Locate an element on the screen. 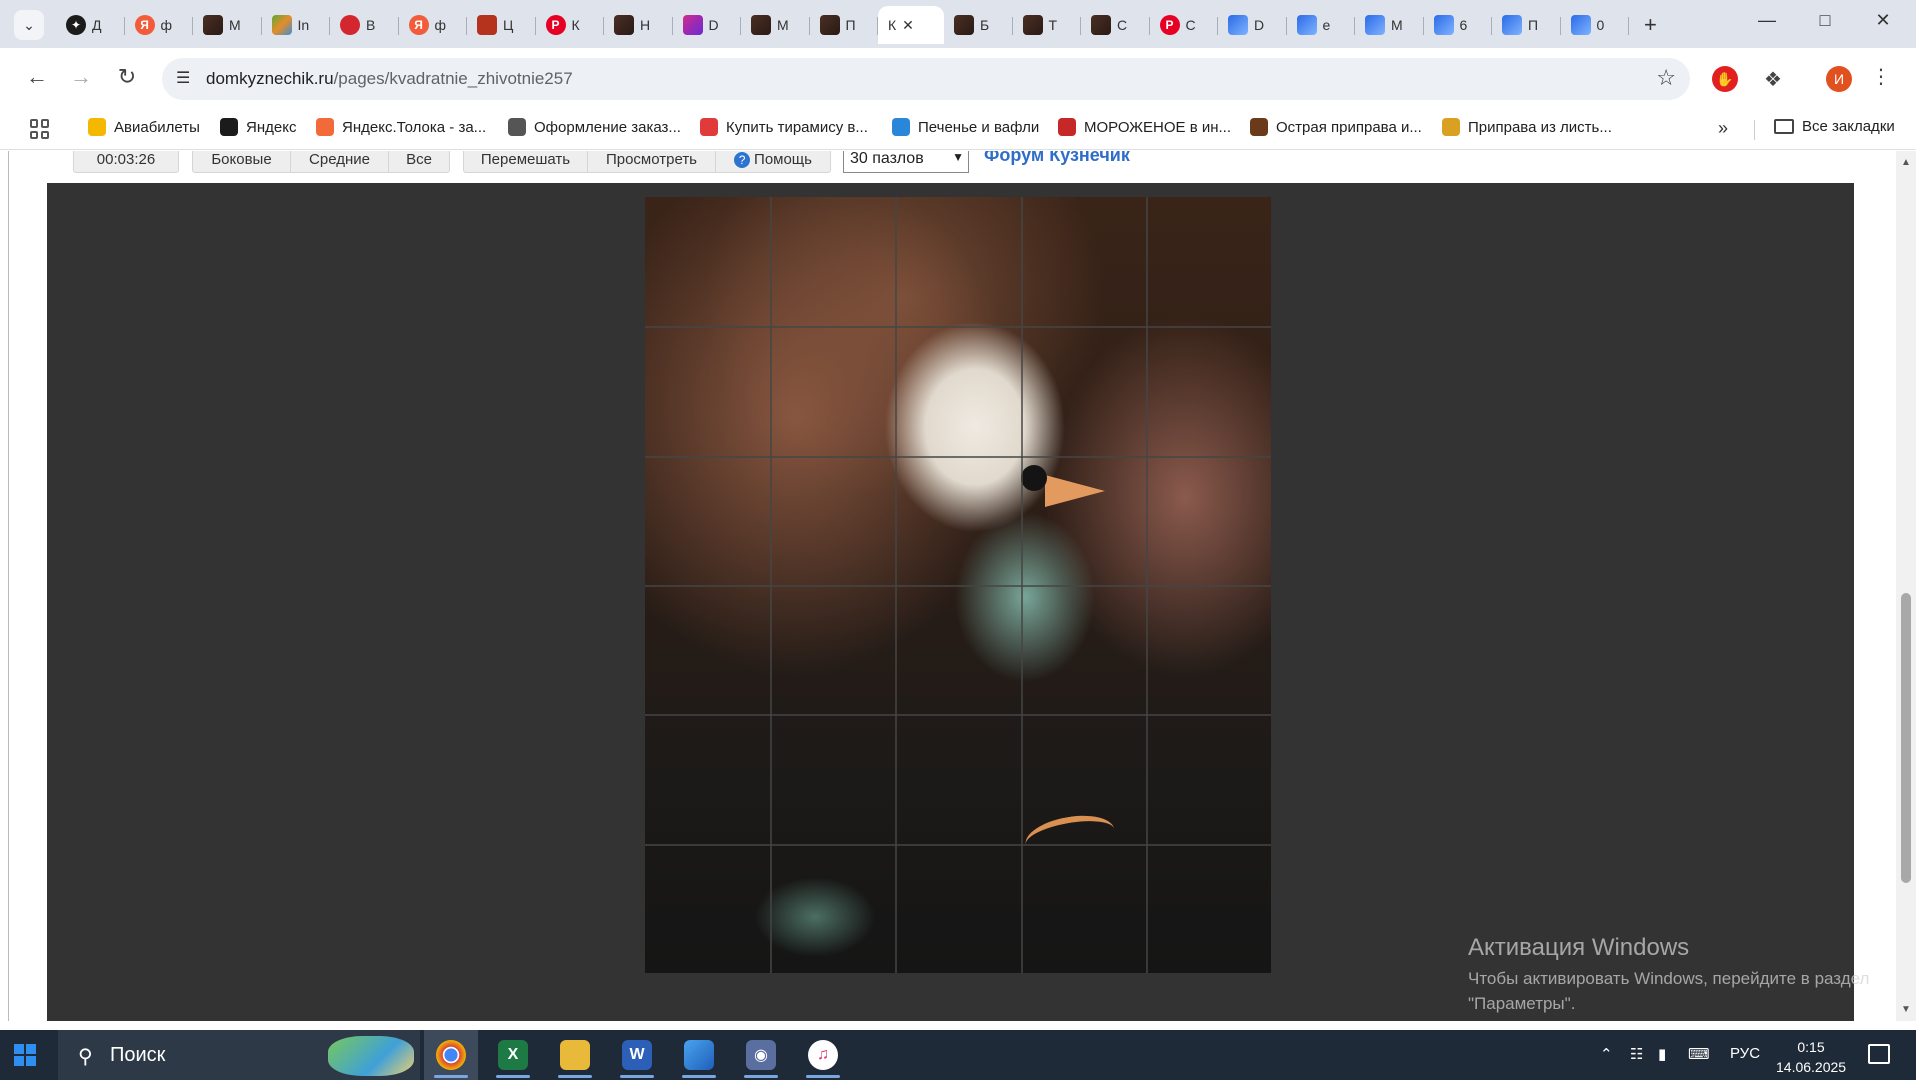  browser-menu-icon: ⋮ is located at coordinates (1881, 76).